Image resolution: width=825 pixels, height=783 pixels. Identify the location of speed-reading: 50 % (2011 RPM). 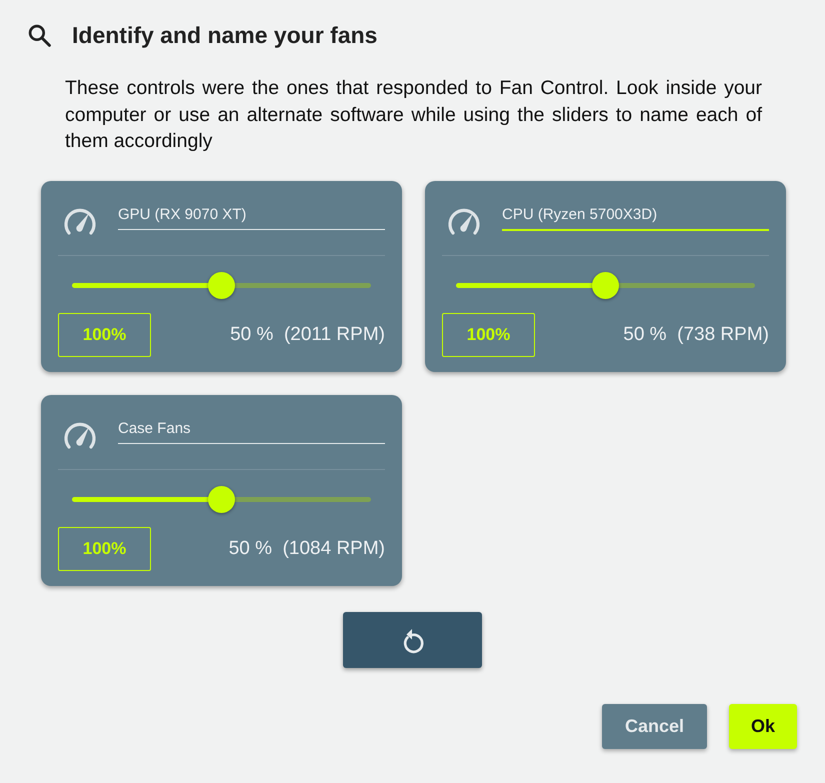
(307, 335).